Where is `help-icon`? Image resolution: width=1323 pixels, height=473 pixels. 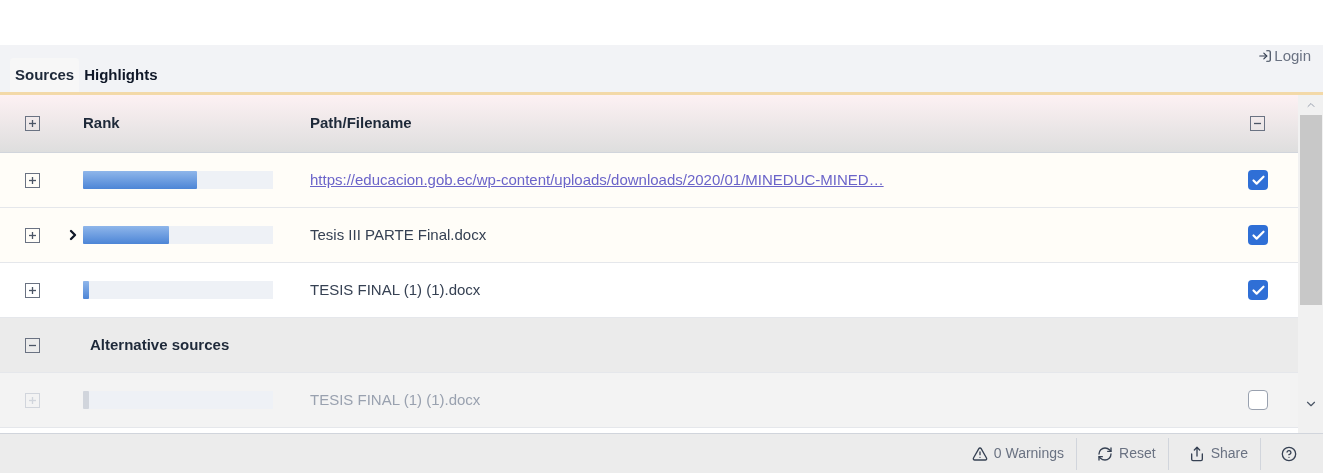
help-icon is located at coordinates (1289, 453).